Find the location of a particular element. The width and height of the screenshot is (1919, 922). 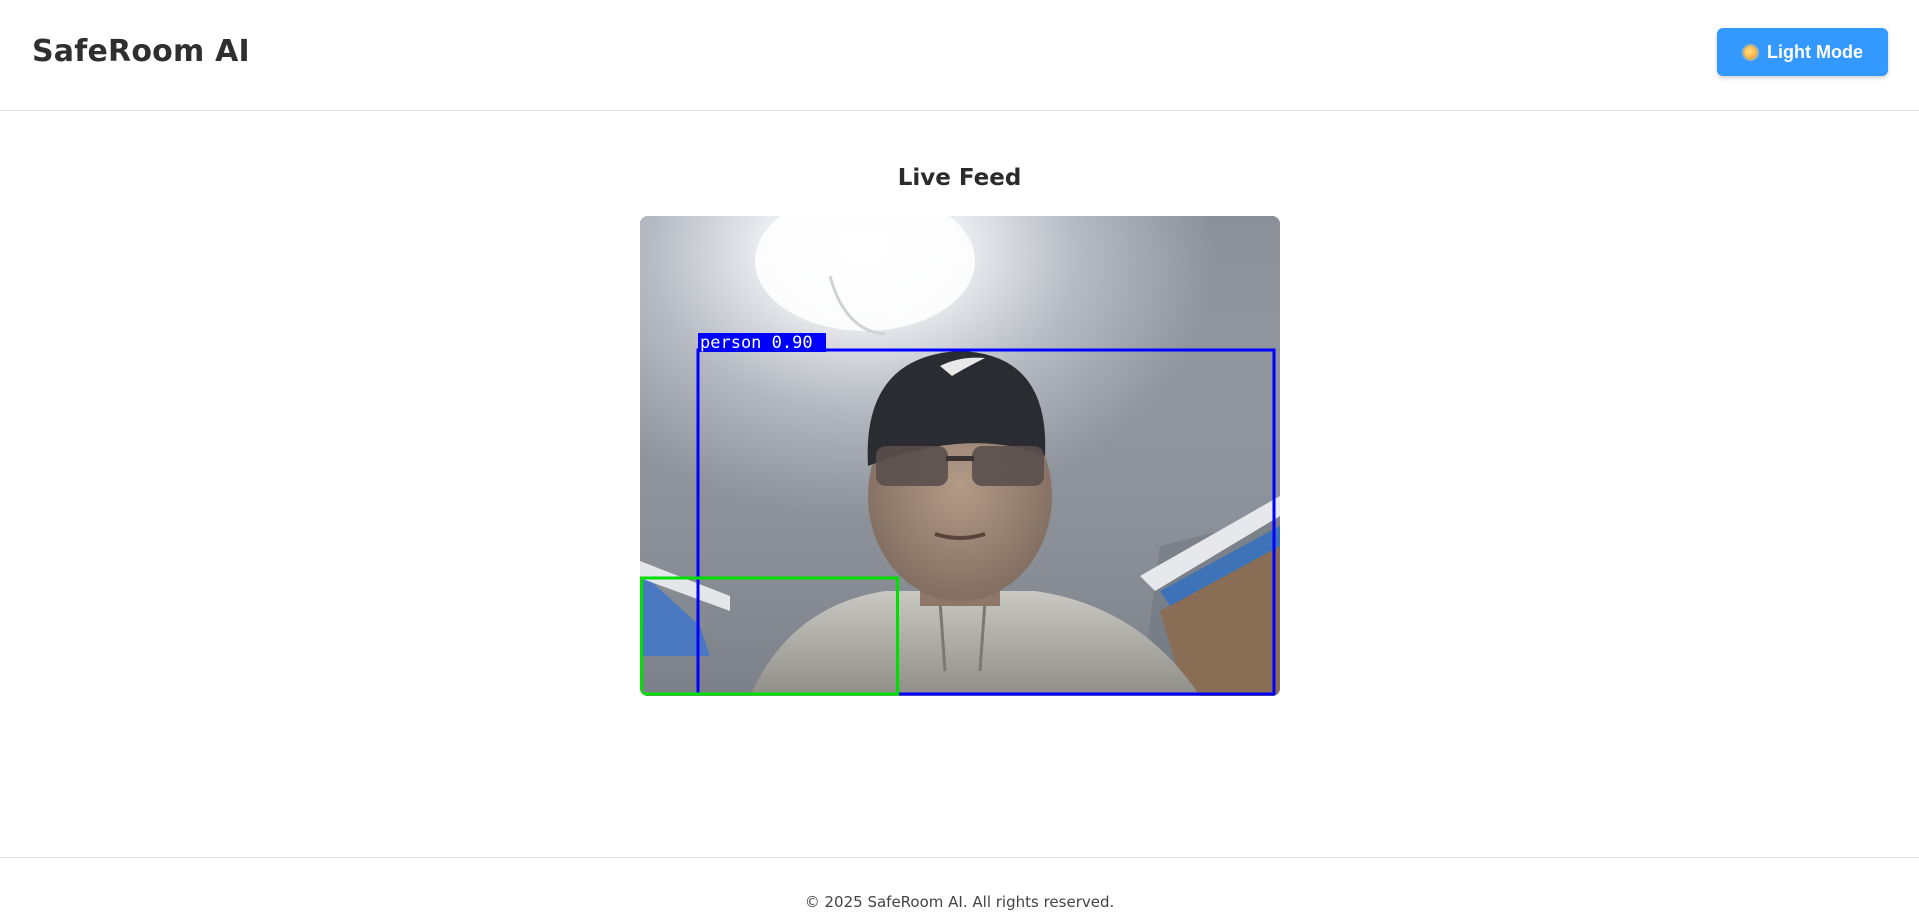

brand-title: SafeRoom AI is located at coordinates (141, 51).